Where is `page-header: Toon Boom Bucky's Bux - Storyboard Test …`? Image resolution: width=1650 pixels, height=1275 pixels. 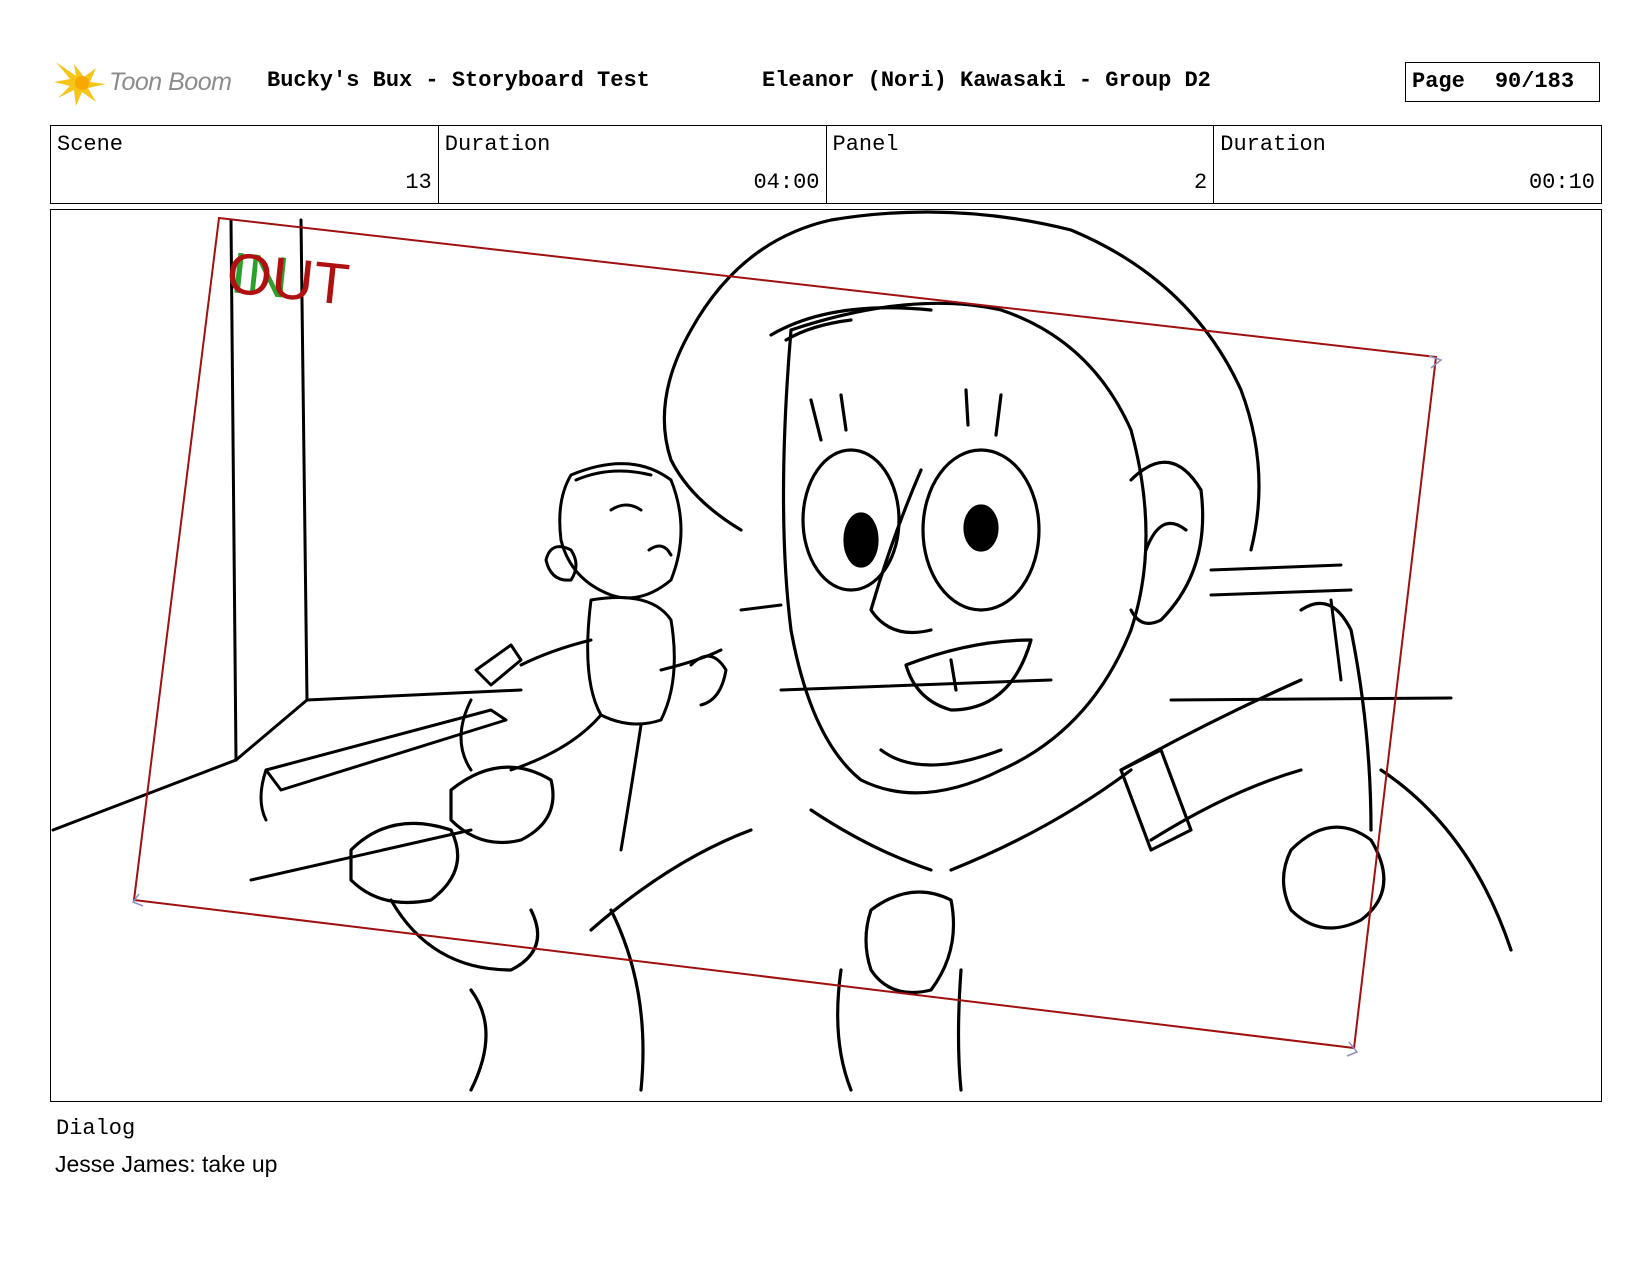
page-header: Toon Boom Bucky's Bux - Storyboard Test … is located at coordinates (828, 83).